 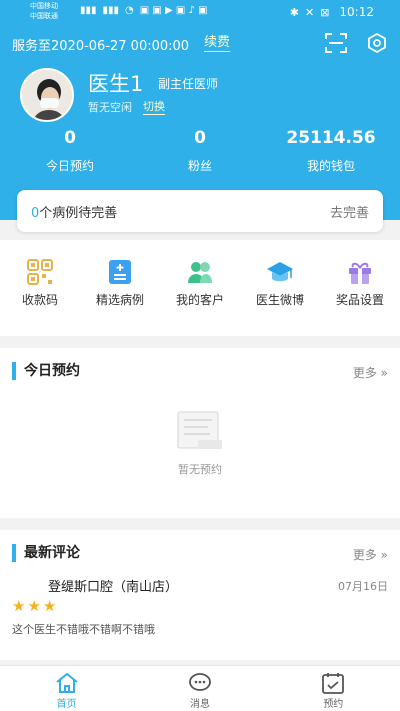 What do you see at coordinates (116, 84) in the screenshot?
I see `doctor-name: 医生1` at bounding box center [116, 84].